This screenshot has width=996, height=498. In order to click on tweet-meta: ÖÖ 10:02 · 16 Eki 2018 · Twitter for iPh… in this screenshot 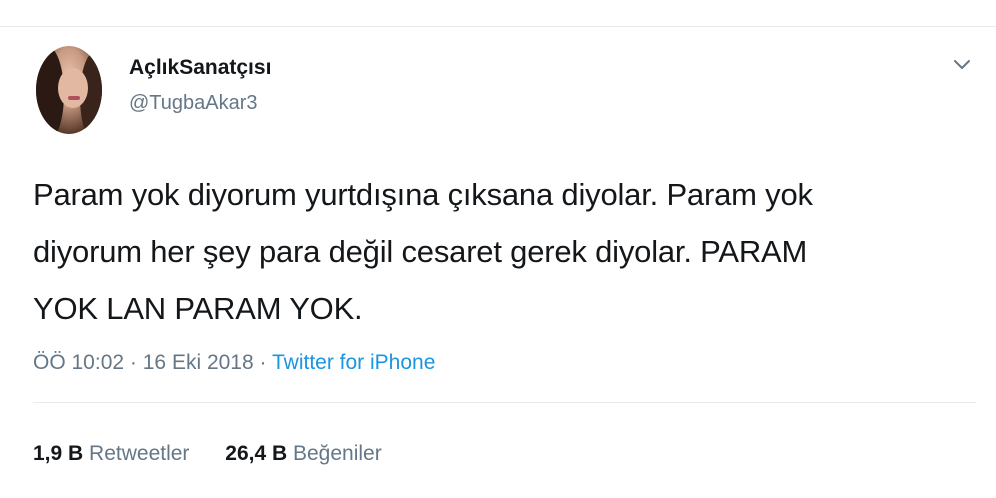, I will do `click(234, 363)`.